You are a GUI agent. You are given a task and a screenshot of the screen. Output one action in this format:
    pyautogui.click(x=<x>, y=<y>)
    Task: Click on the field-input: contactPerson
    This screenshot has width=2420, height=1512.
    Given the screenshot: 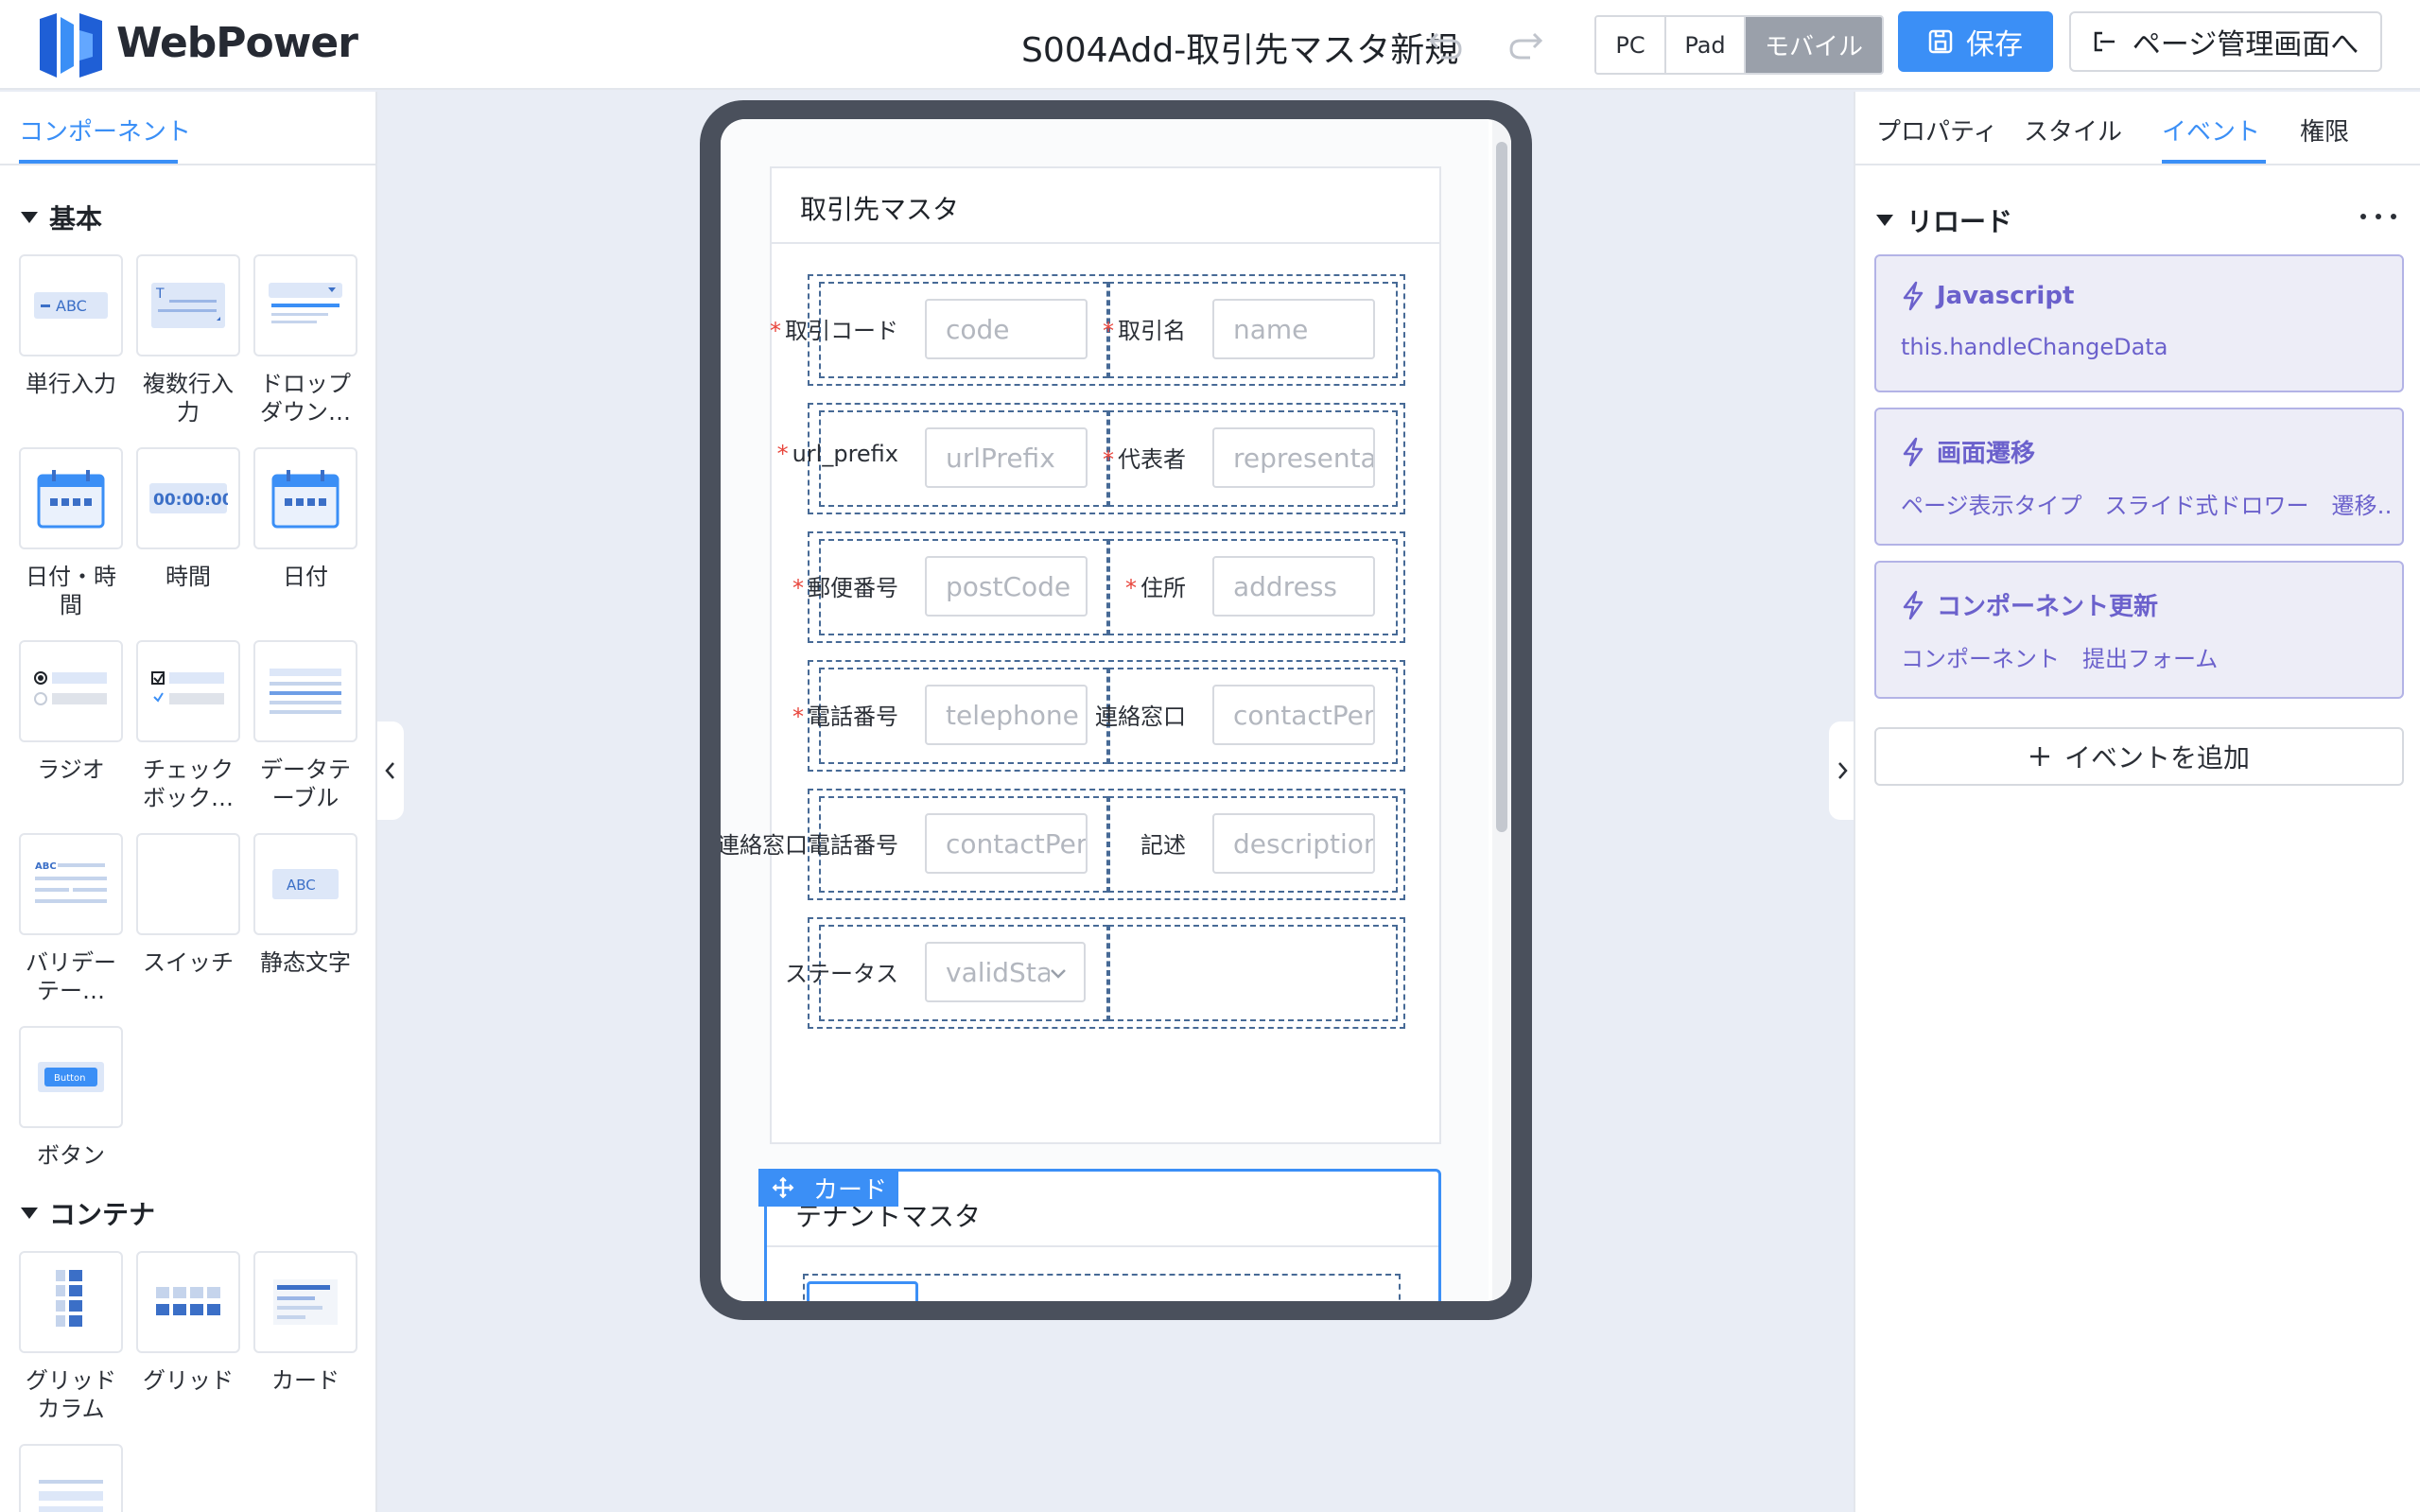 What is the action you would take?
    pyautogui.click(x=1293, y=715)
    